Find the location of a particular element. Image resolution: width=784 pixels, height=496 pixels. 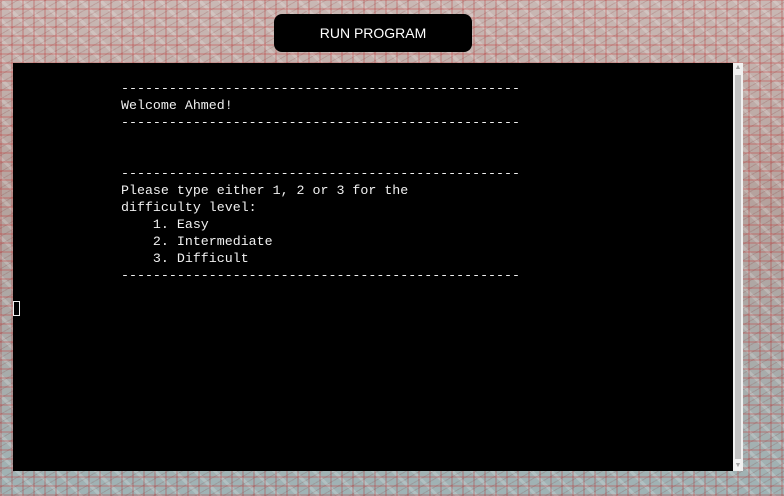

triangle-down-icon: ▼ is located at coordinates (738, 466).